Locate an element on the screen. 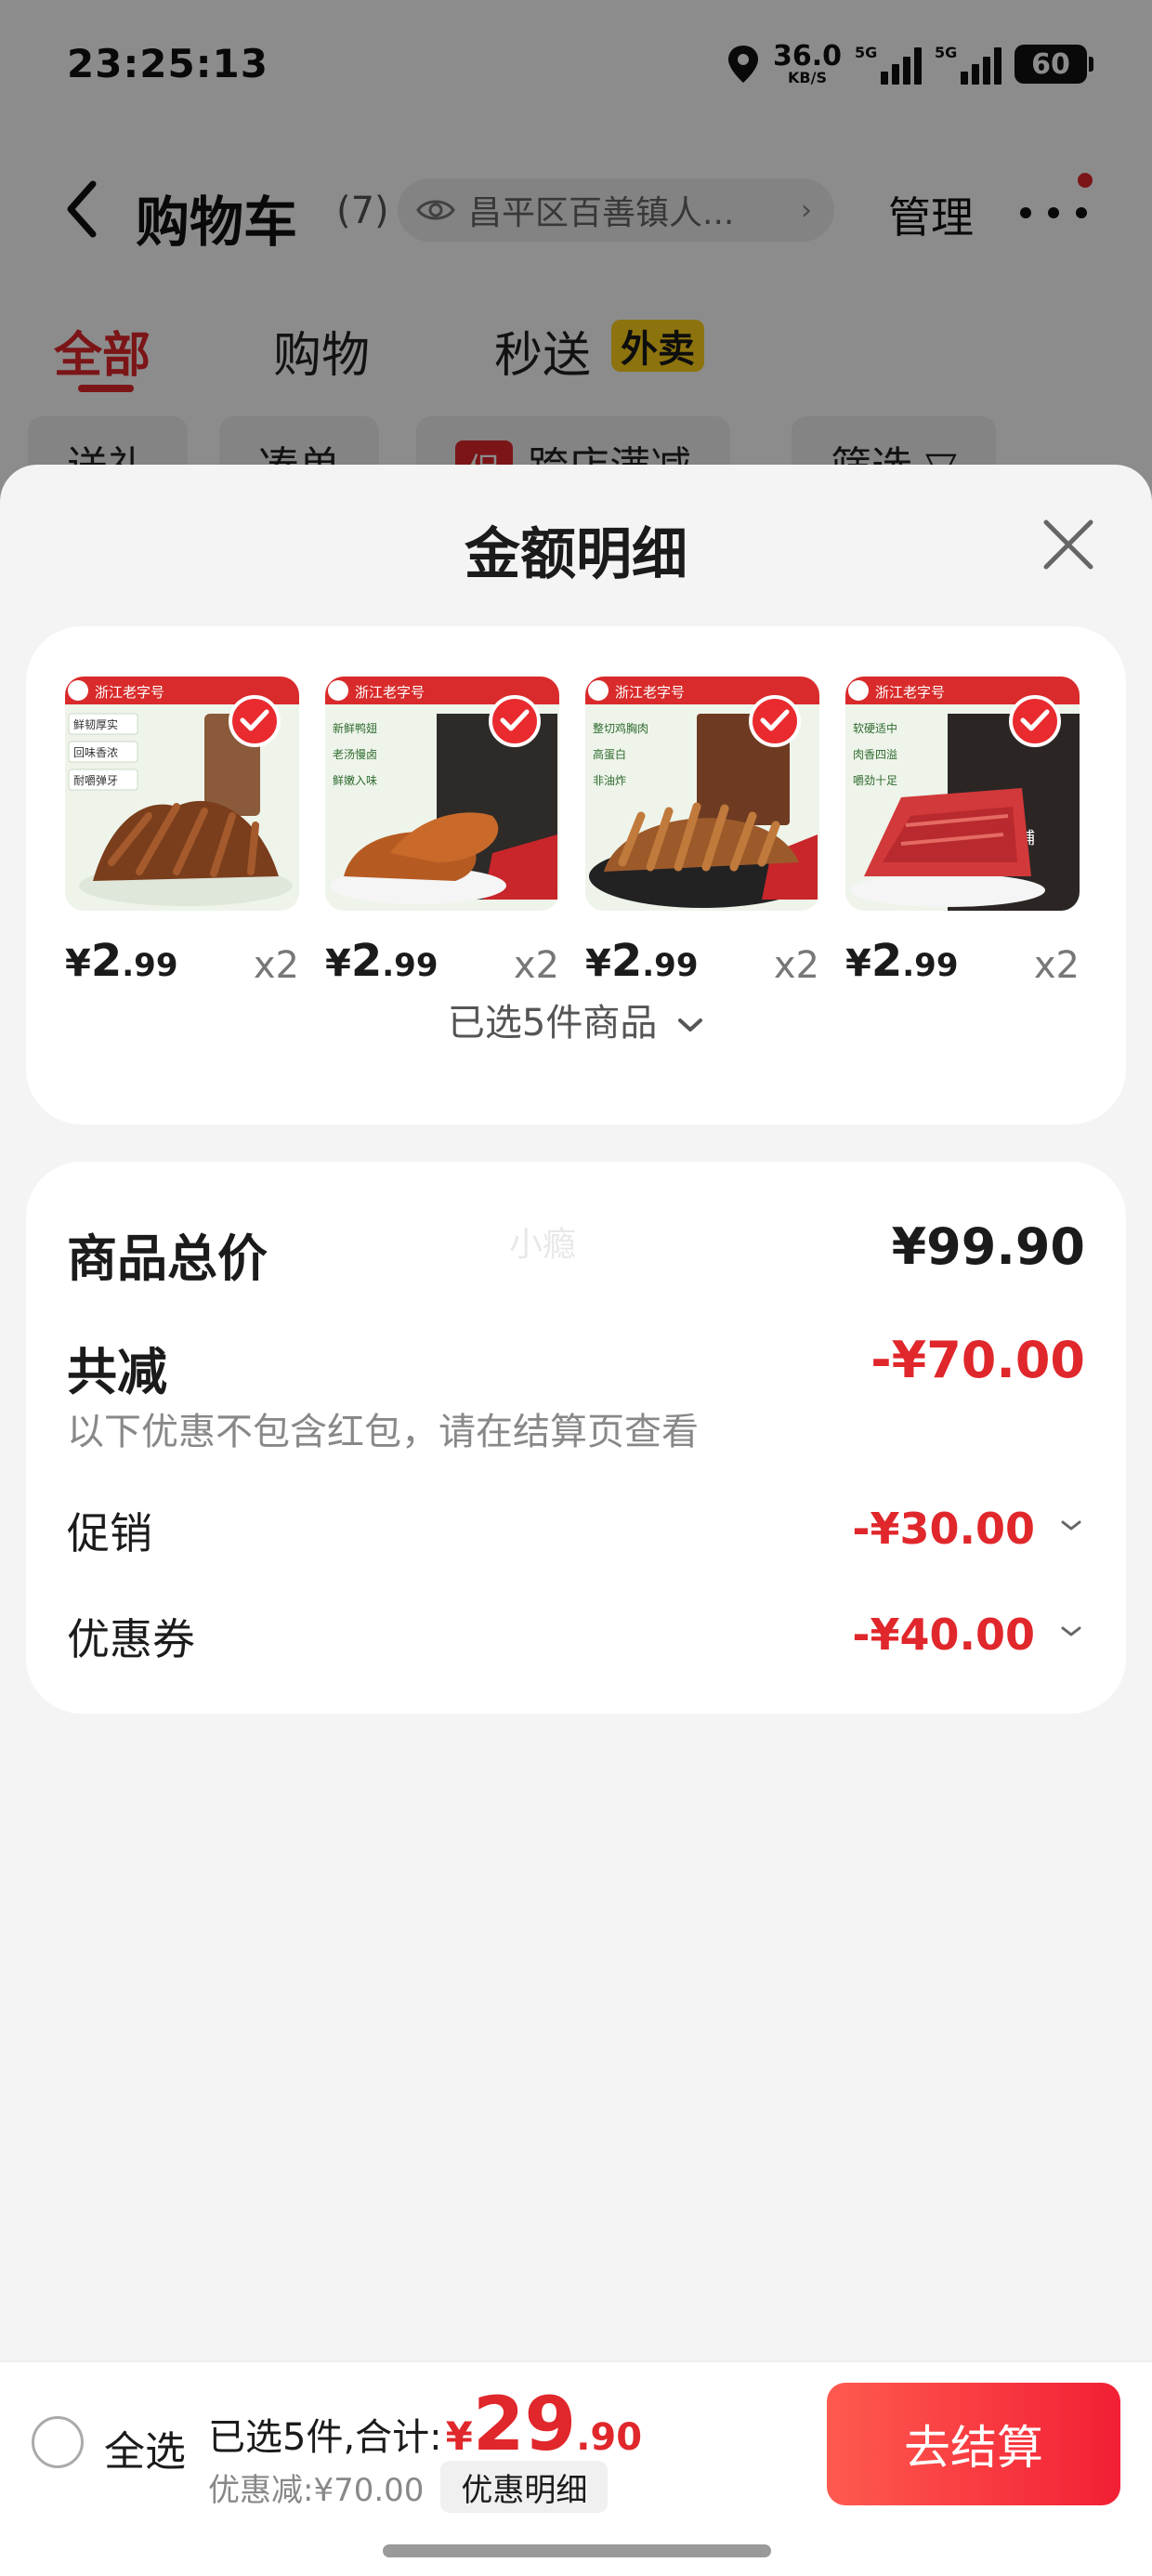  reduction-note-row: 以下优惠不包含红包，请在结算页查看 is located at coordinates (576, 1427).